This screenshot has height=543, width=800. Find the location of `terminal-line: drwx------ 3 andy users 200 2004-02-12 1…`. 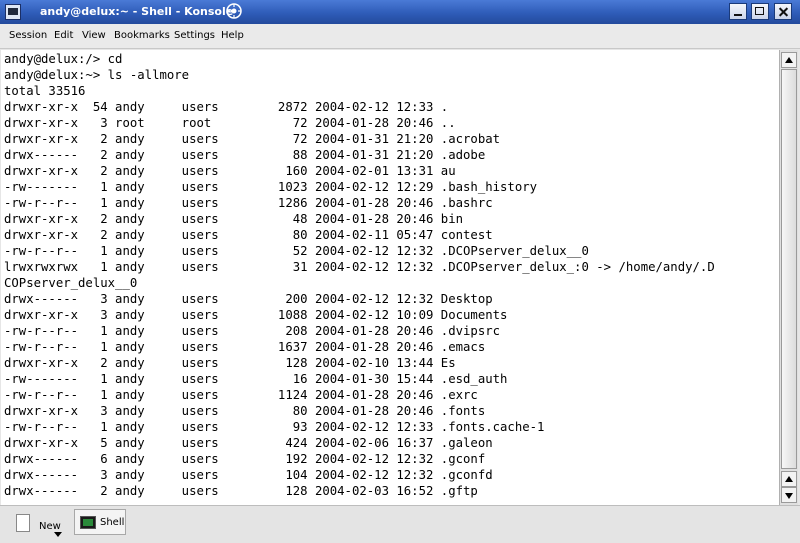

terminal-line: drwx------ 3 andy users 200 2004-02-12 1… is located at coordinates (248, 299).